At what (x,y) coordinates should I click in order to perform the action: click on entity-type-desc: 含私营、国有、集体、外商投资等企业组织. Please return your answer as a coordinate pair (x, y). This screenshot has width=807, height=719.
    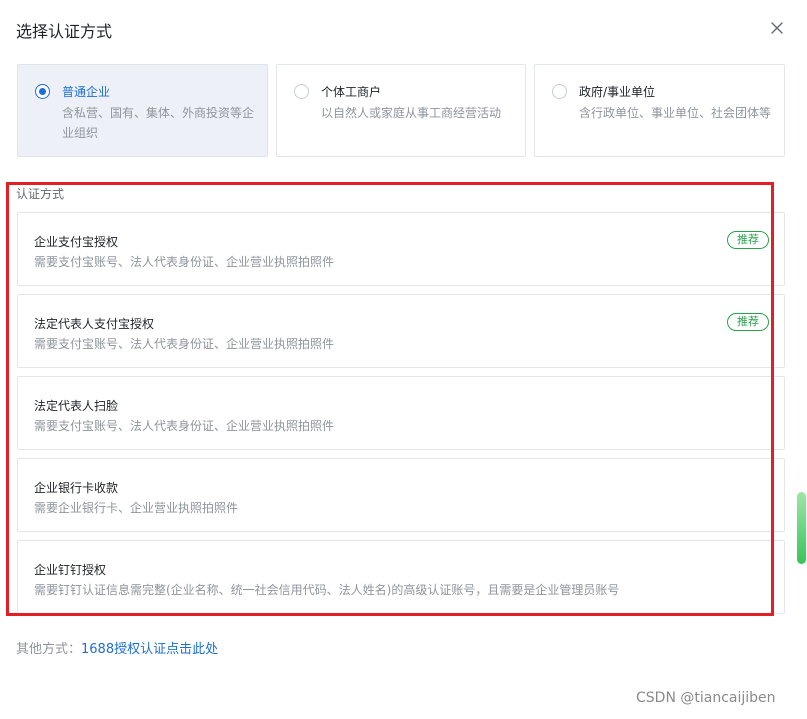
    Looking at the image, I should click on (158, 123).